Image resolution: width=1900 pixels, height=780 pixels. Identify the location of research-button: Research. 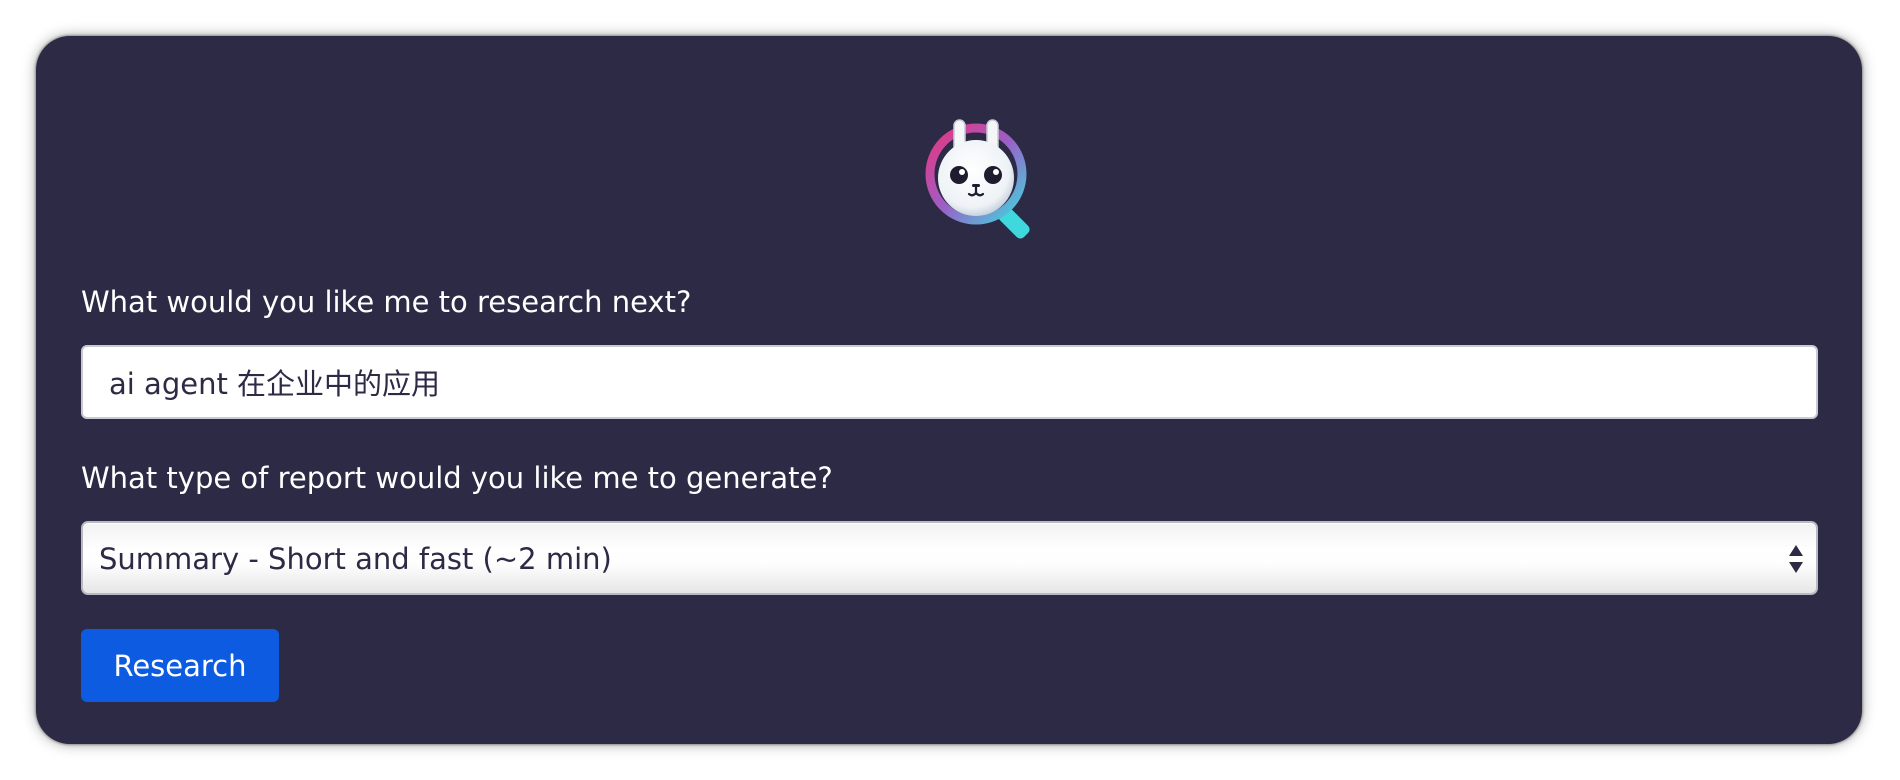
(180, 665).